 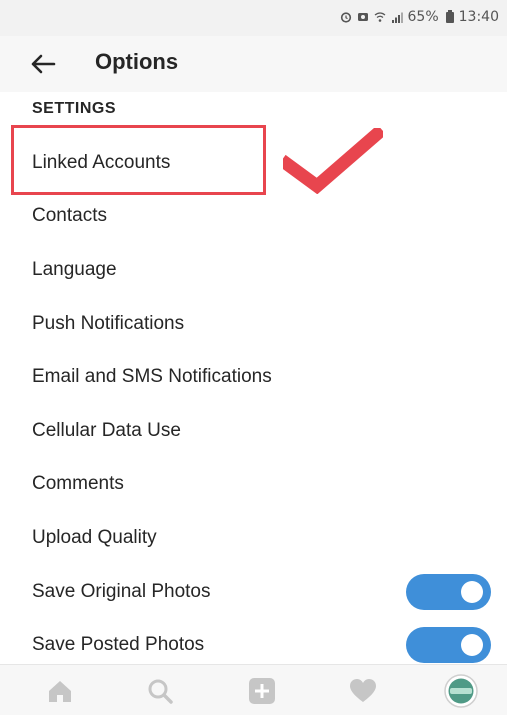 I want to click on bottom-nav, so click(x=253, y=689).